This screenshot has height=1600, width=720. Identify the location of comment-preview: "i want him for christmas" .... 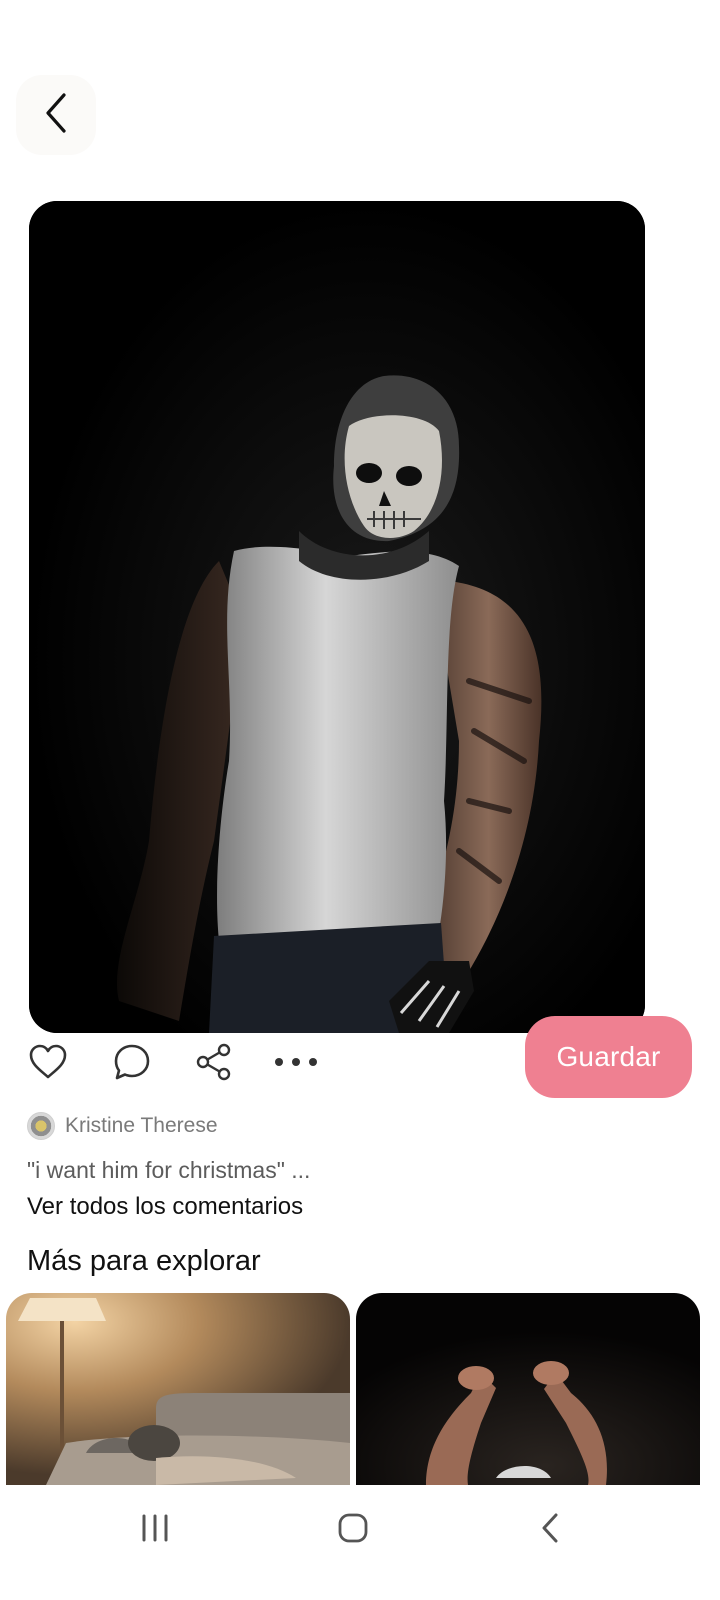
(168, 1170).